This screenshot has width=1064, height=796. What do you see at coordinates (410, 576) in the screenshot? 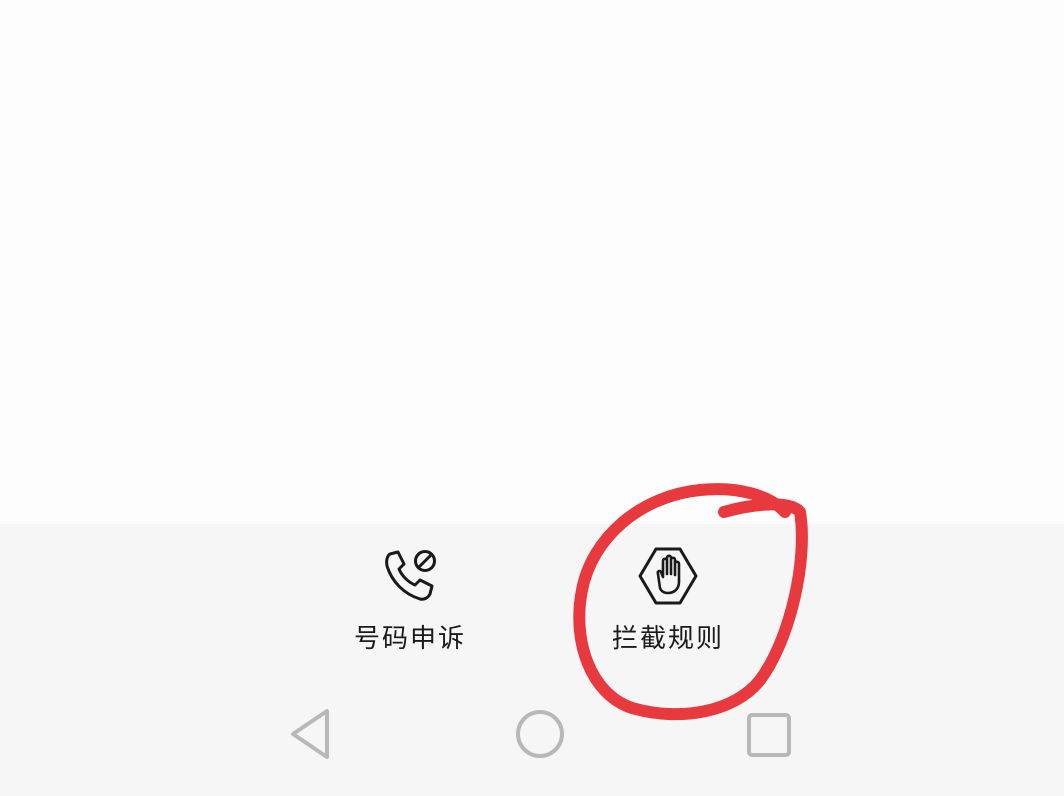
I see `phone-blocked-icon` at bounding box center [410, 576].